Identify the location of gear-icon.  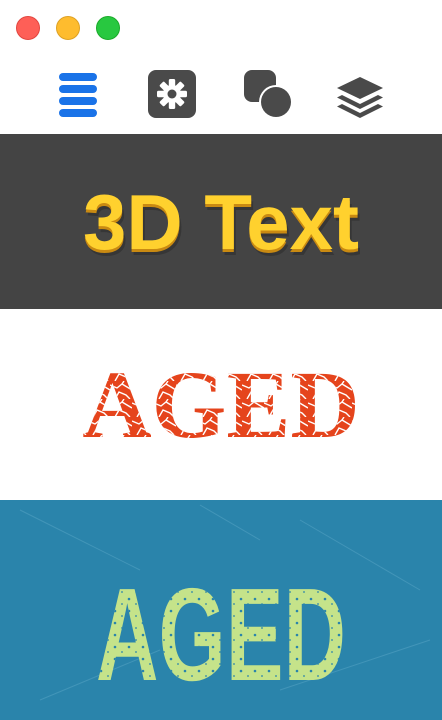
(172, 94).